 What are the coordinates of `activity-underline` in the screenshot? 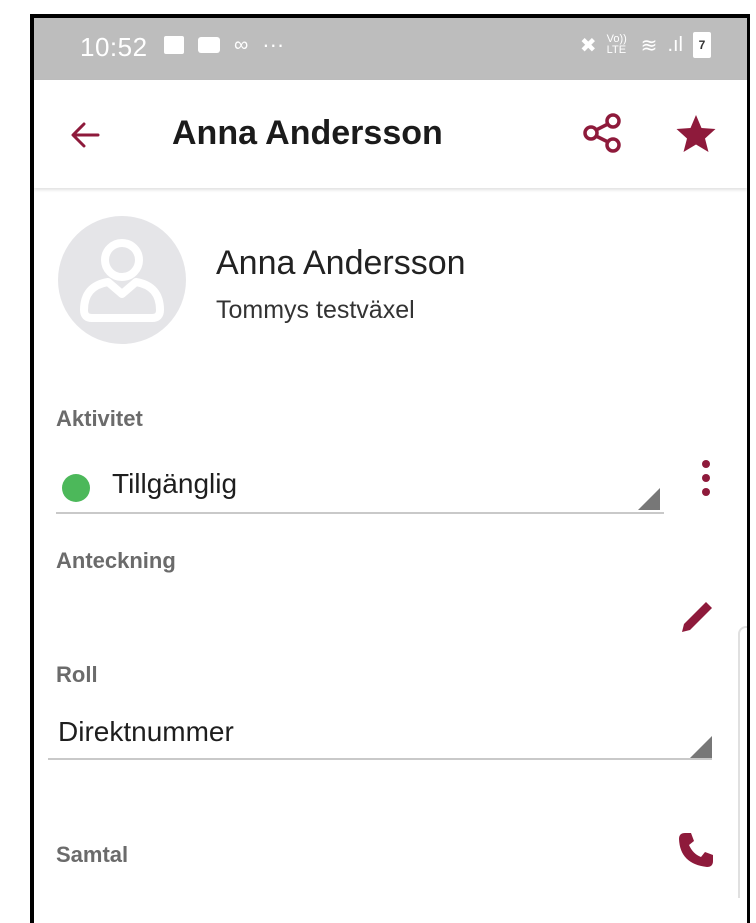 It's located at (360, 513).